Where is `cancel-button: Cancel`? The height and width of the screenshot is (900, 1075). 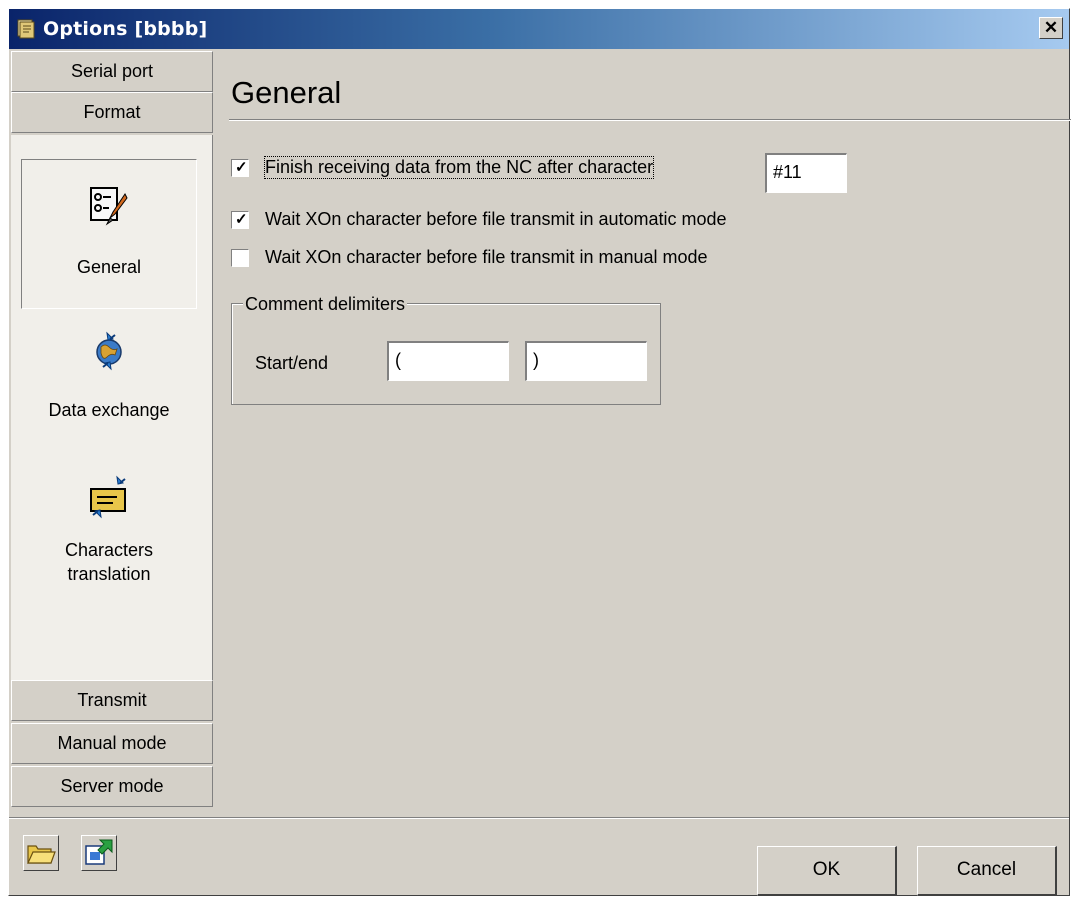 cancel-button: Cancel is located at coordinates (987, 871).